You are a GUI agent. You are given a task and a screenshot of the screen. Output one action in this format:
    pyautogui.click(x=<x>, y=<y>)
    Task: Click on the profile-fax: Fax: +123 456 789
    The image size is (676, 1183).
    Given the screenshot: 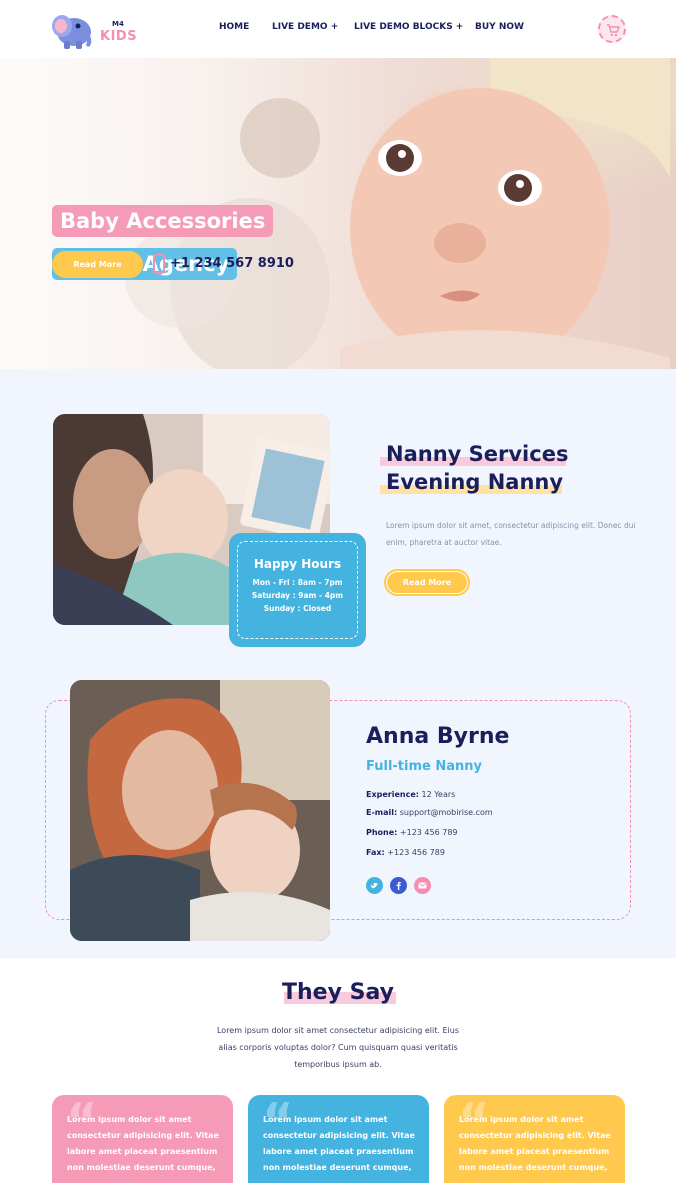 What is the action you would take?
    pyautogui.click(x=405, y=852)
    